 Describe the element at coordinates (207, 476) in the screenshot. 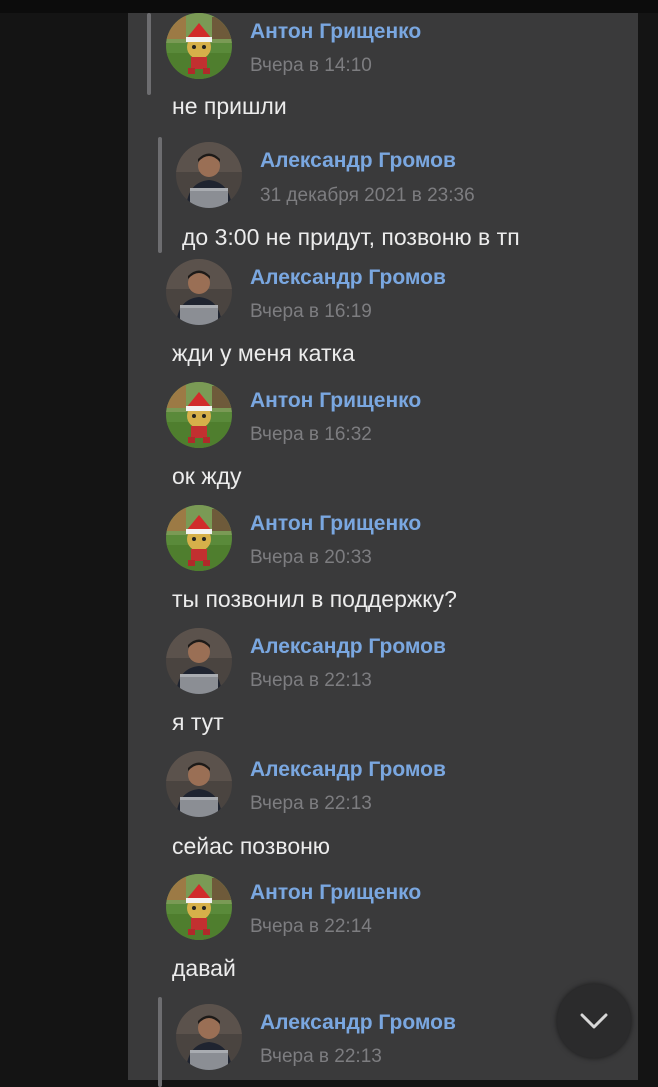

I see `message-text: ок жду` at that location.